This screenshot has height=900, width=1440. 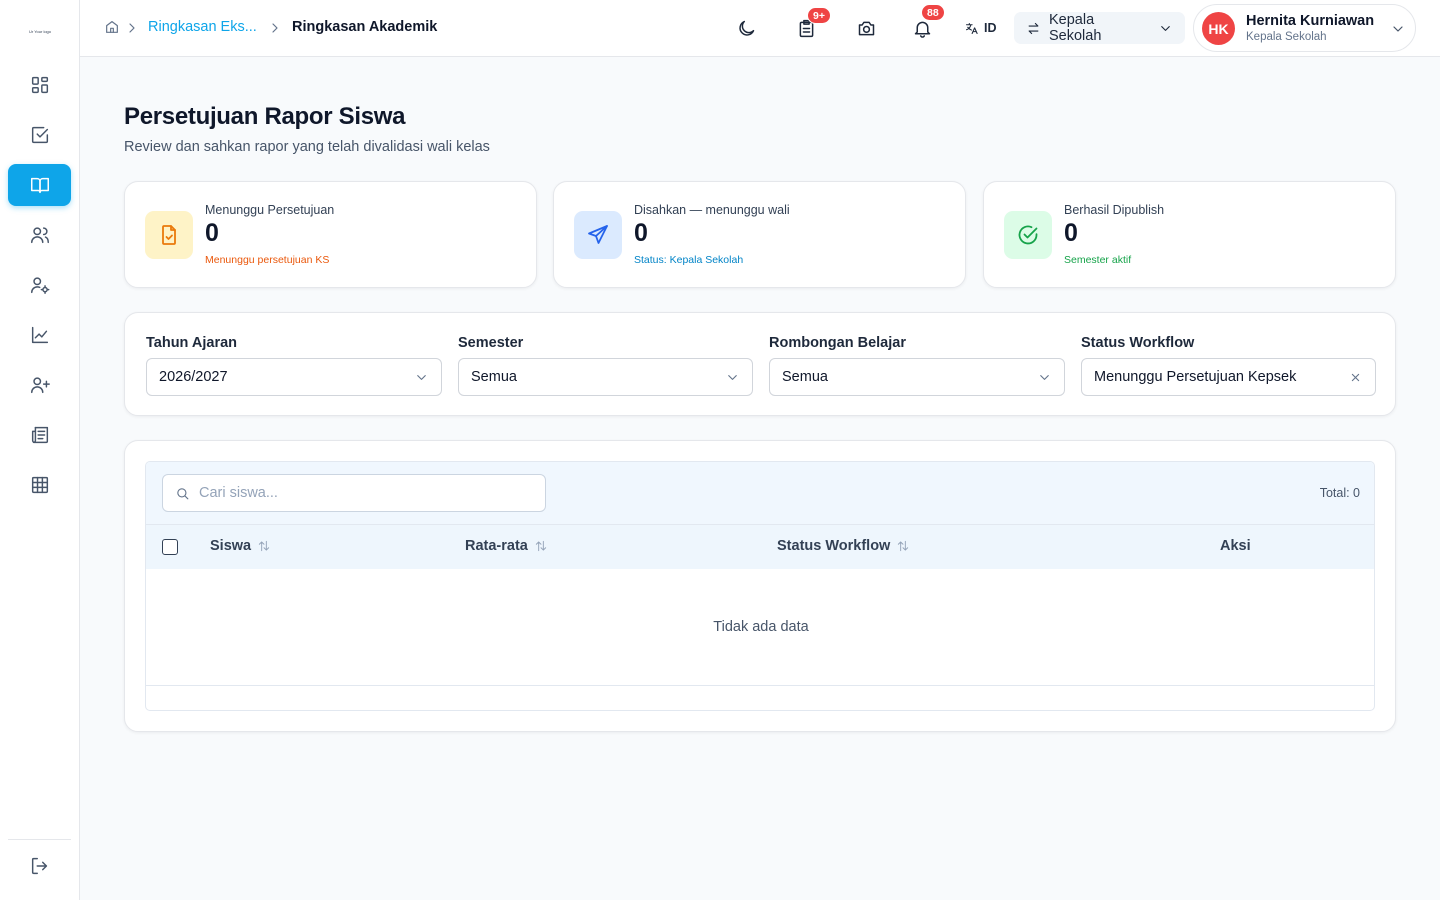 I want to click on user-plus-icon, so click(x=40, y=385).